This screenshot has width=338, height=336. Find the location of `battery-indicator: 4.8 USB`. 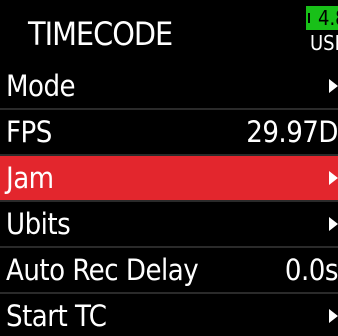

battery-indicator: 4.8 USB is located at coordinates (322, 32).